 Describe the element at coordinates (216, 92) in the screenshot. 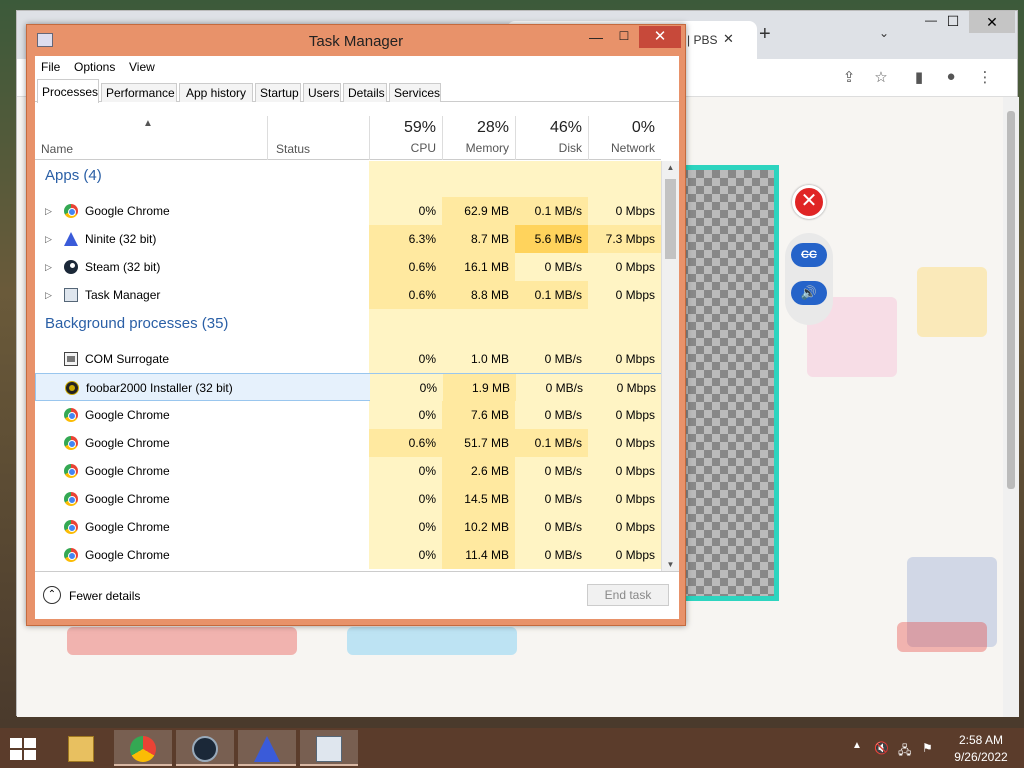

I see `tab-app-history: App history` at that location.